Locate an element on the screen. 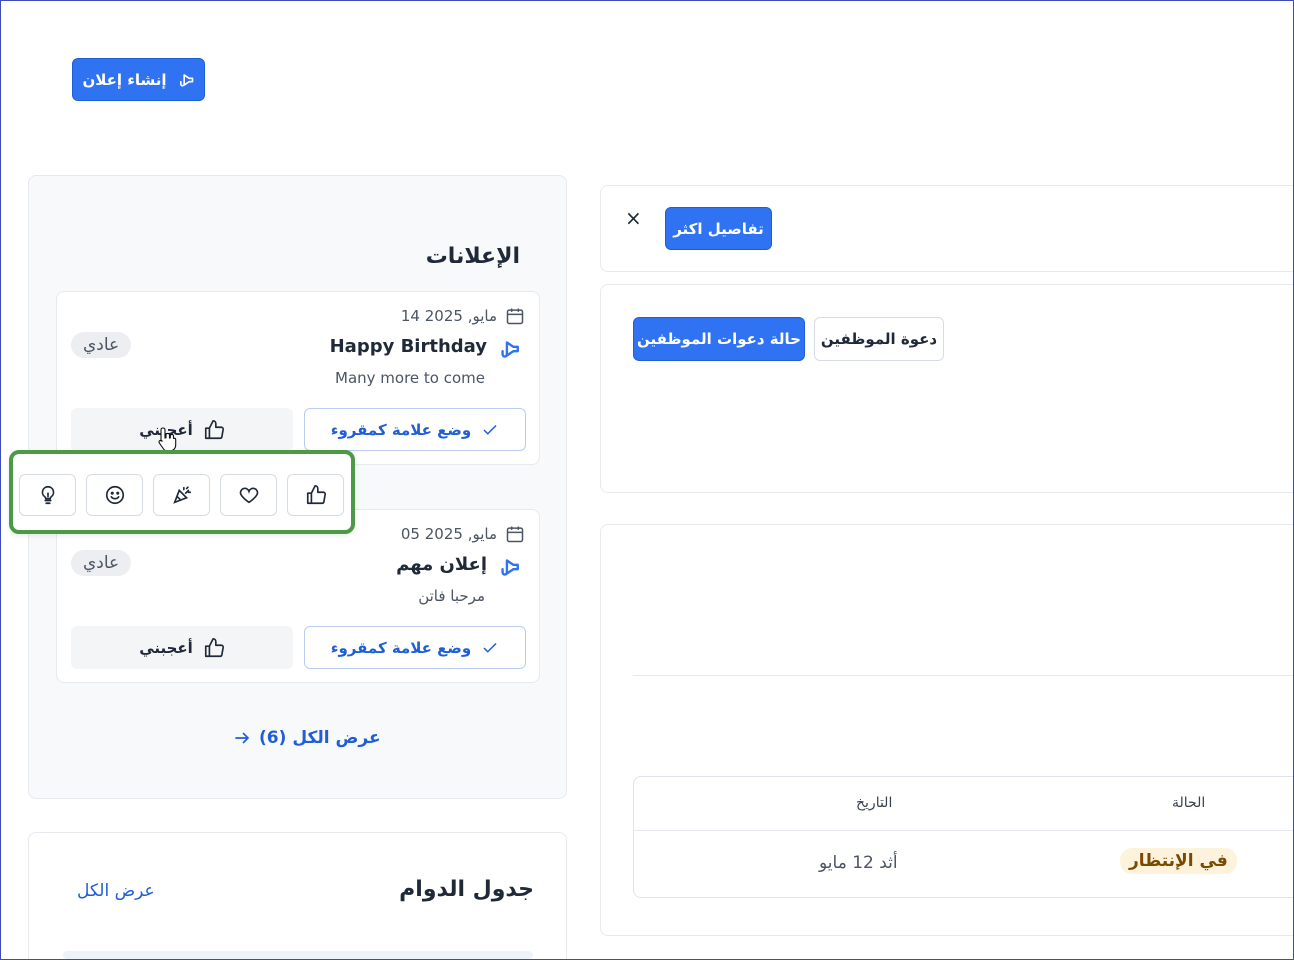 This screenshot has height=960, width=1294. table-row-divider is located at coordinates (964, 830).